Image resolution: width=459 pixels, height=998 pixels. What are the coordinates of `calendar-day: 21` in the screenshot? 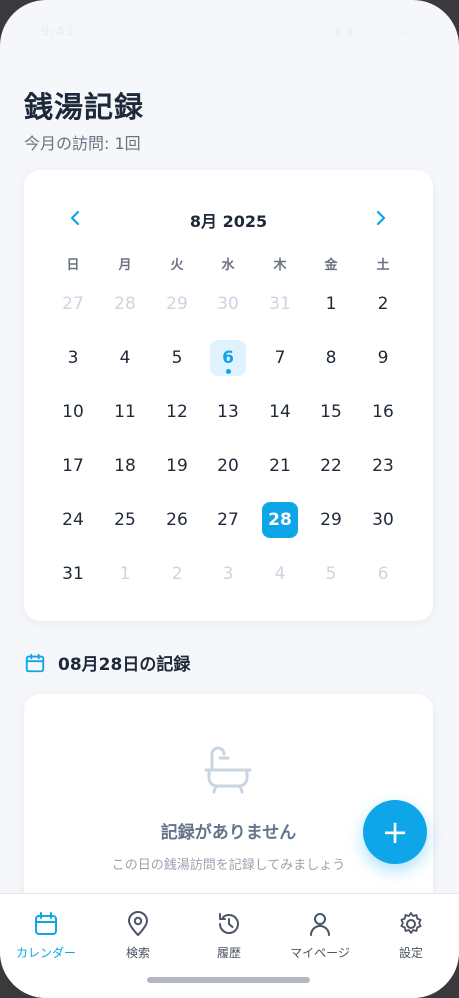 It's located at (280, 466).